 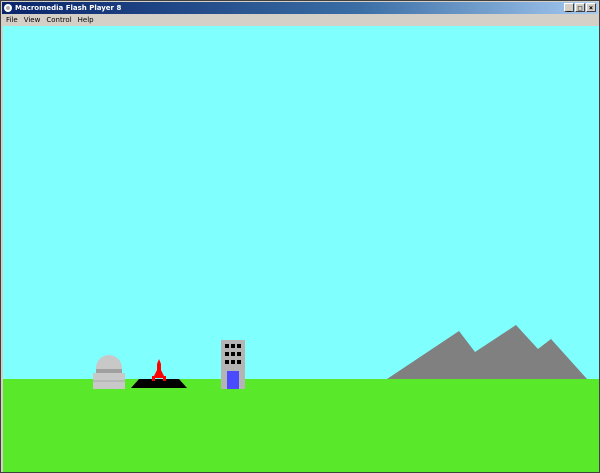 I want to click on window-controls: _ □ ×, so click(x=580, y=7).